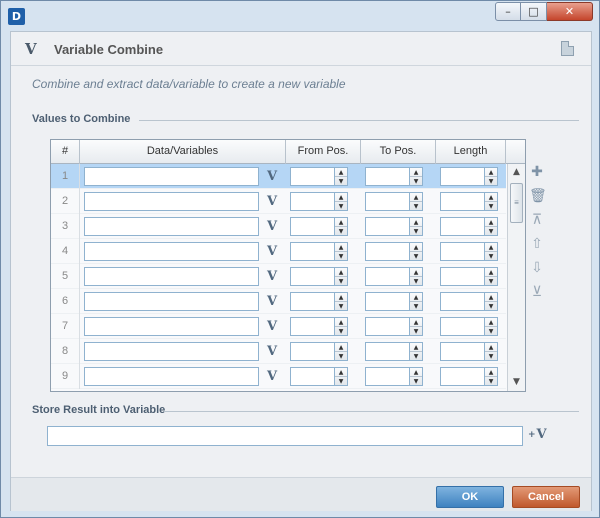 The width and height of the screenshot is (600, 518). What do you see at coordinates (537, 172) in the screenshot?
I see `add-icon: ✚` at bounding box center [537, 172].